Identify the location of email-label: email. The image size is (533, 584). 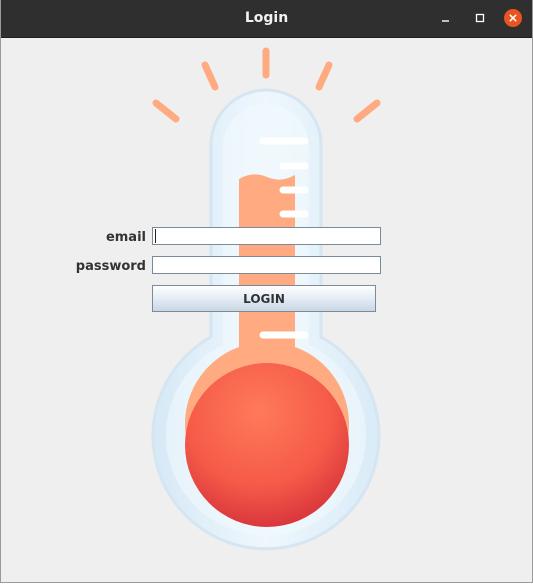
(125, 237).